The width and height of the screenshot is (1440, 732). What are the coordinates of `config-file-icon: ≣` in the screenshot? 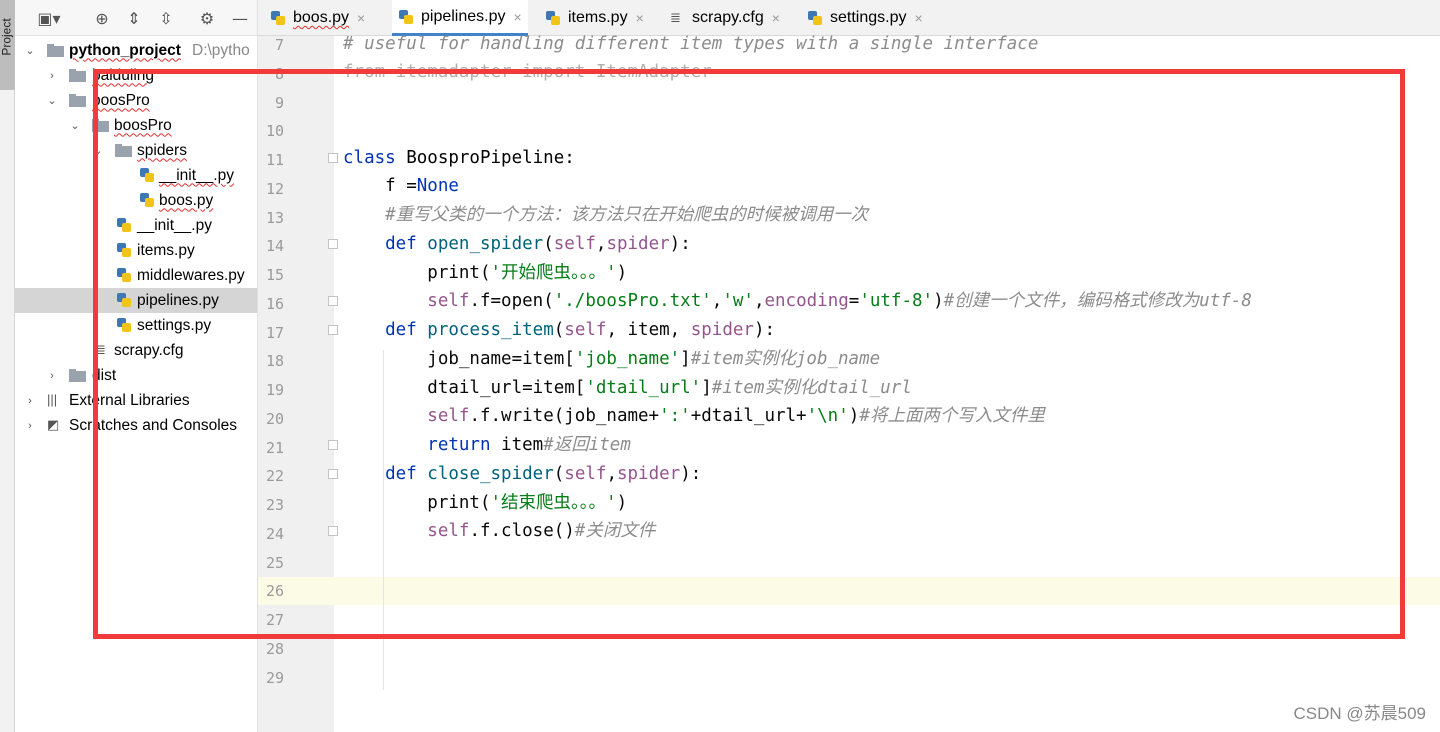 It's located at (675, 17).